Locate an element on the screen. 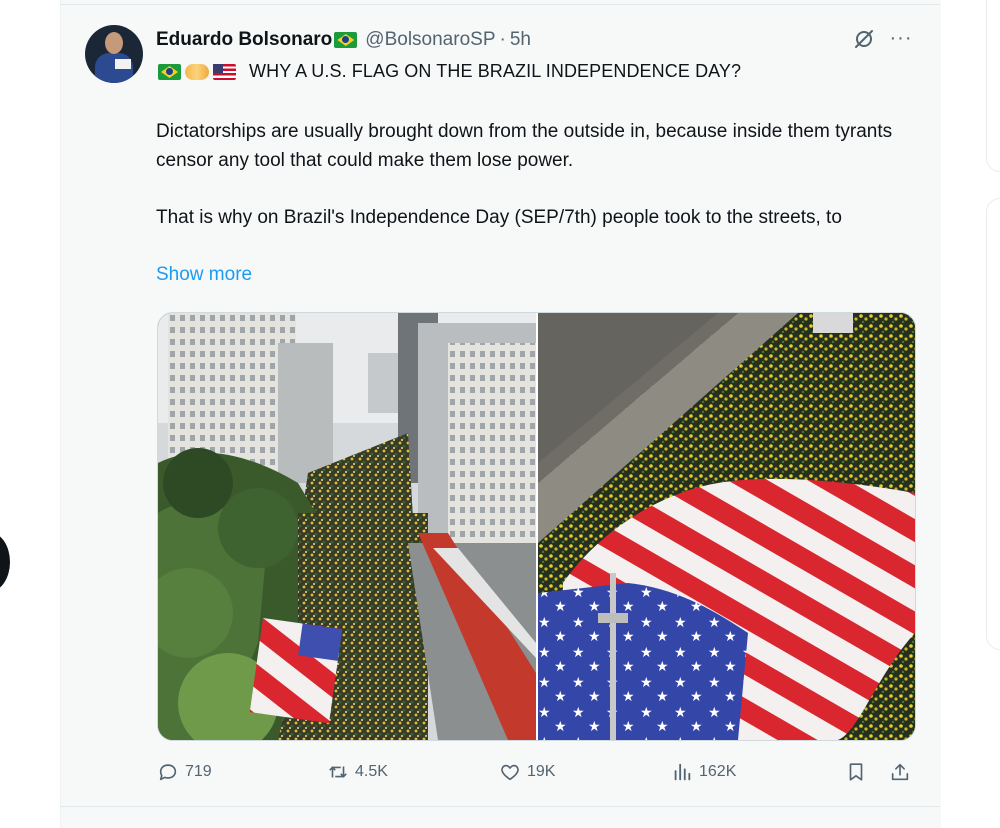  views-icon is located at coordinates (682, 772).